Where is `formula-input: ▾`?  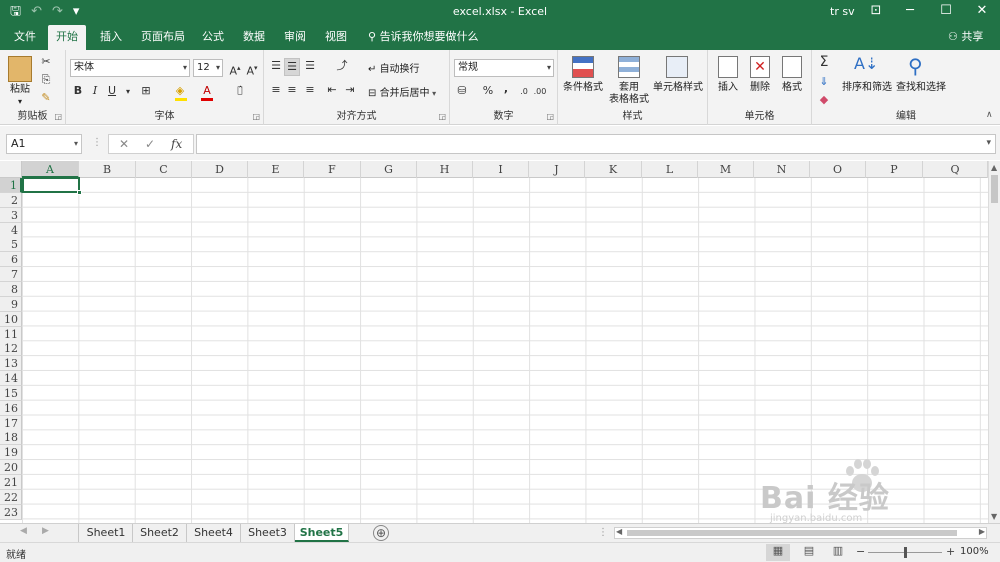
formula-input: ▾ is located at coordinates (596, 144).